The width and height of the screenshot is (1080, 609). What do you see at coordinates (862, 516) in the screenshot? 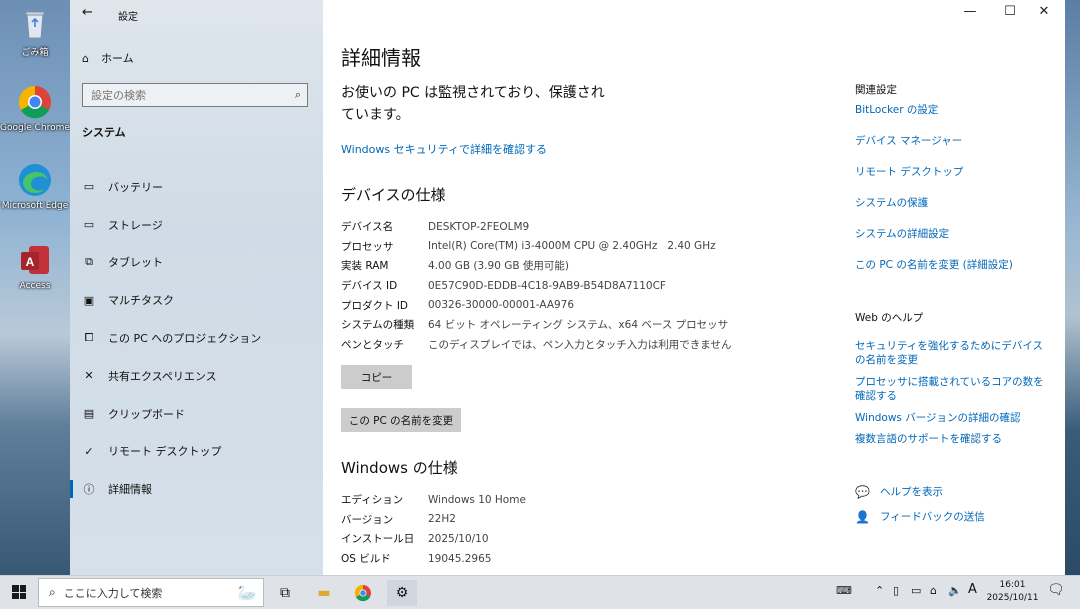
I see `feedback-icon: 👤` at bounding box center [862, 516].